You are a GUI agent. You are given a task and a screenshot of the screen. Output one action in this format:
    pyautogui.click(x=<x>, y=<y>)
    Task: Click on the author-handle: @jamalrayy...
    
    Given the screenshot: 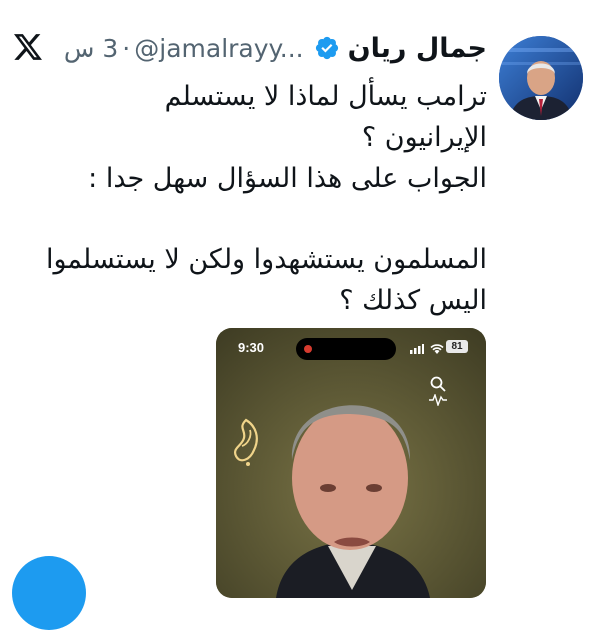 What is the action you would take?
    pyautogui.click(x=218, y=48)
    